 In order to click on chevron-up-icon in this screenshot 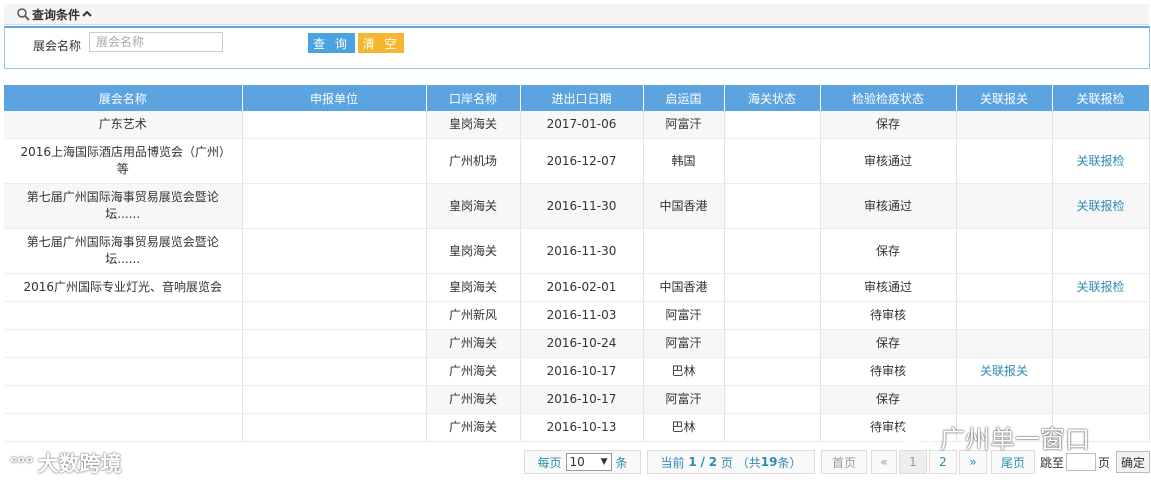, I will do `click(87, 14)`.